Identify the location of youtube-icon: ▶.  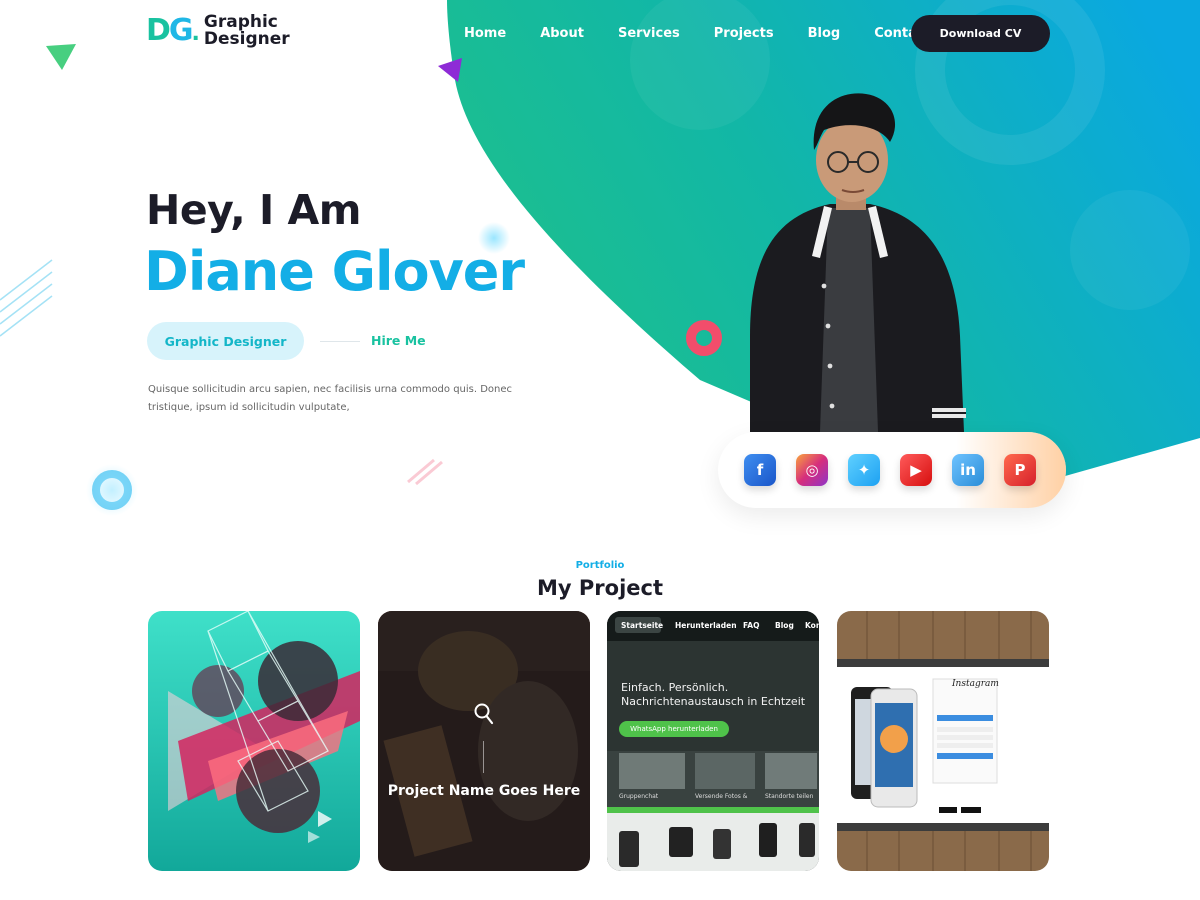
(916, 470).